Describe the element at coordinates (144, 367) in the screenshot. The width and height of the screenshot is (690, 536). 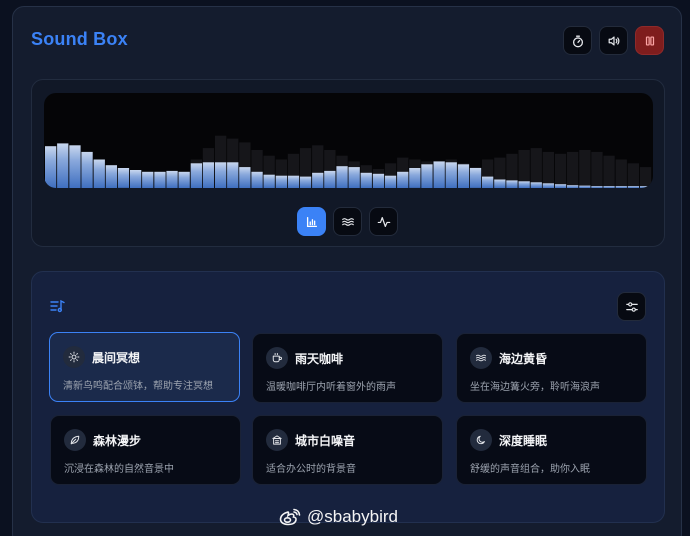
I see `scene-tile-morning-meditation: 晨间冥想 清新鸟鸣配合颂钵，帮助专注冥想` at that location.